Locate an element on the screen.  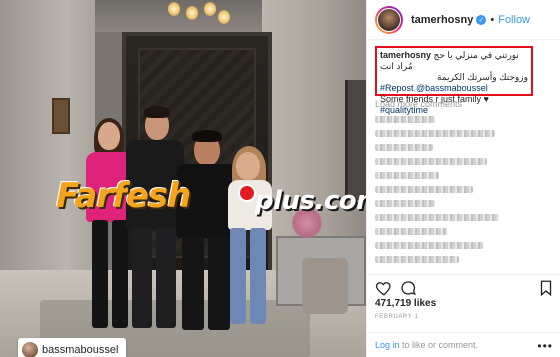
watermark-plus: plus.com is located at coordinates (310, 201).